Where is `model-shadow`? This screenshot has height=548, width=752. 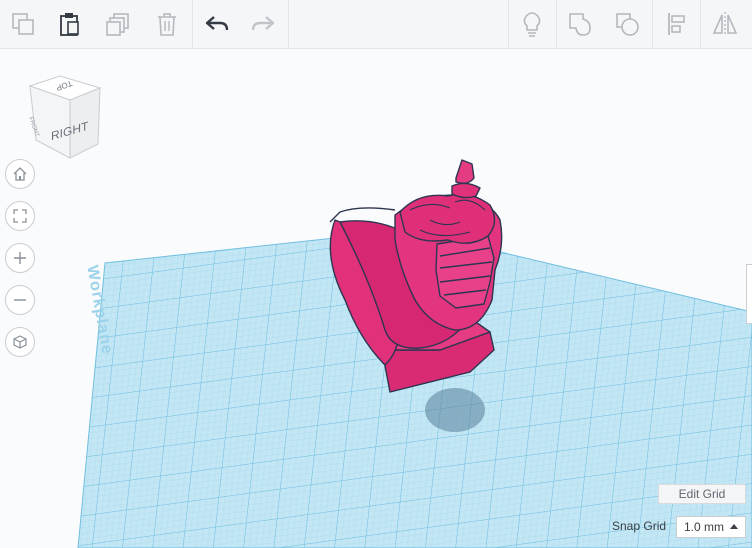 model-shadow is located at coordinates (455, 410).